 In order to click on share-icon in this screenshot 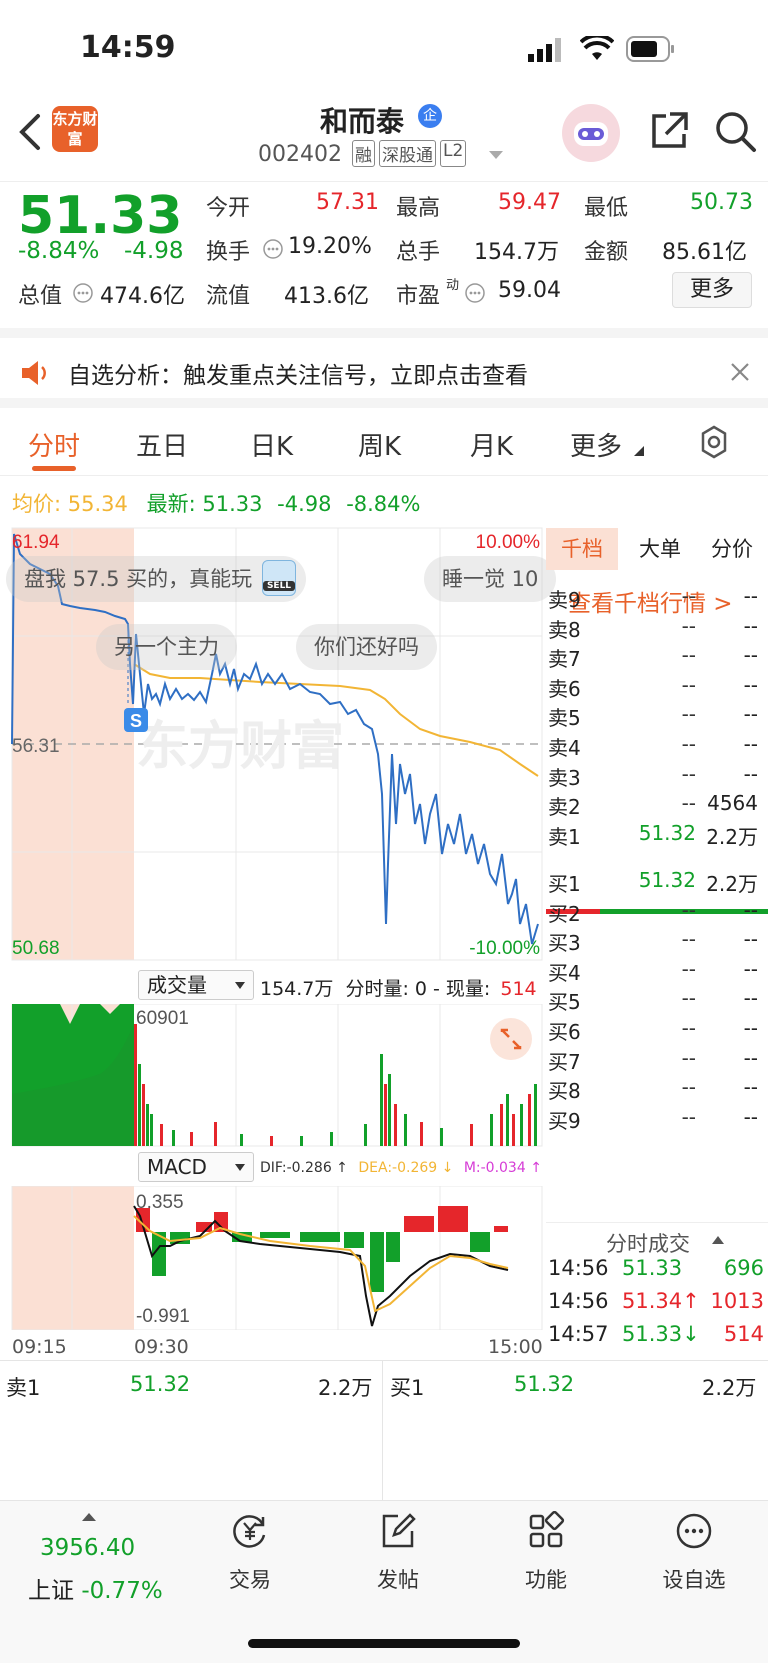, I will do `click(669, 131)`.